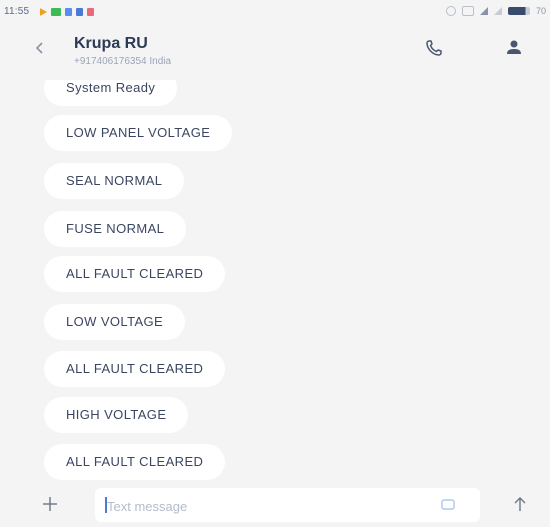 Image resolution: width=550 pixels, height=527 pixels. Describe the element at coordinates (275, 11) in the screenshot. I see `status-bar: 11:55 70` at that location.